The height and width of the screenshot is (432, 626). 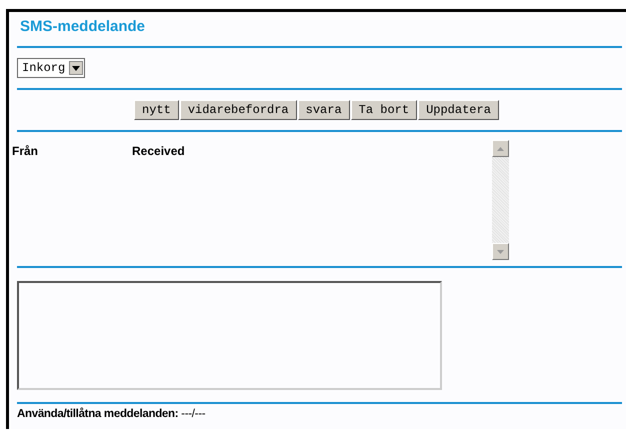 I want to click on scroll-up-icon, so click(x=500, y=148).